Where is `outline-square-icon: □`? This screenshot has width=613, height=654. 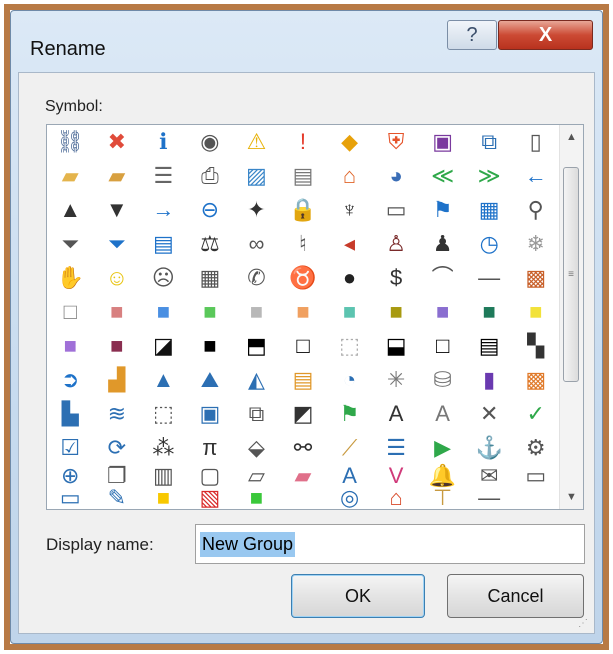 outline-square-icon: □ is located at coordinates (442, 346).